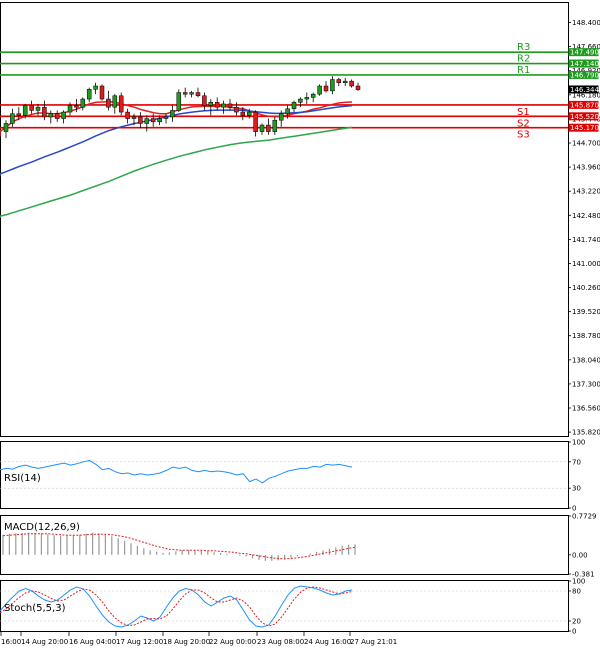  What do you see at coordinates (578, 443) in the screenshot?
I see `rsi-tick-label: 100` at bounding box center [578, 443].